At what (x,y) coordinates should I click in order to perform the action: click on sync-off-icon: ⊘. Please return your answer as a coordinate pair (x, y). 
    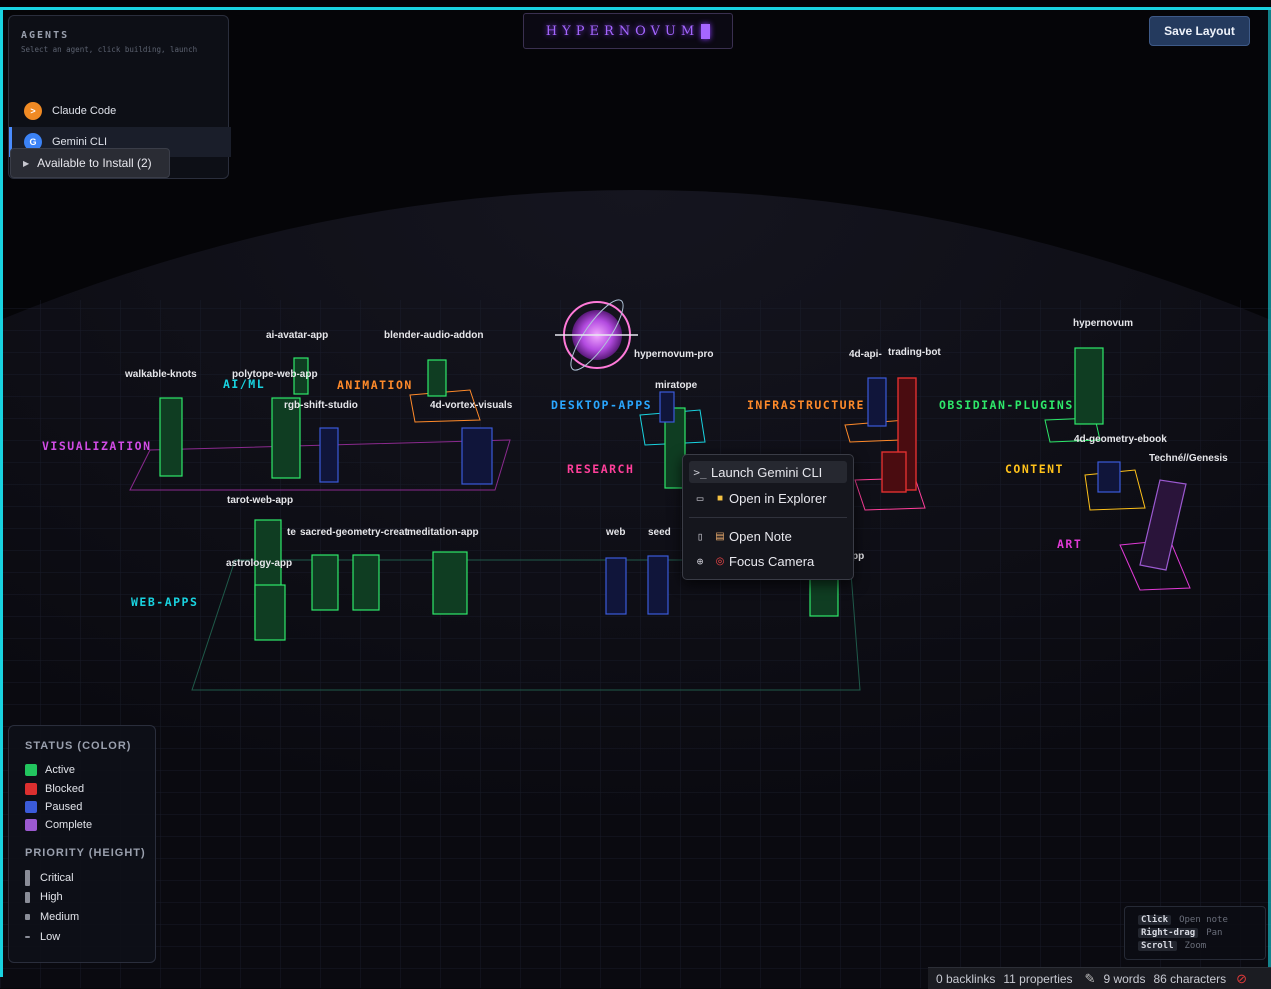
    Looking at the image, I should click on (1241, 979).